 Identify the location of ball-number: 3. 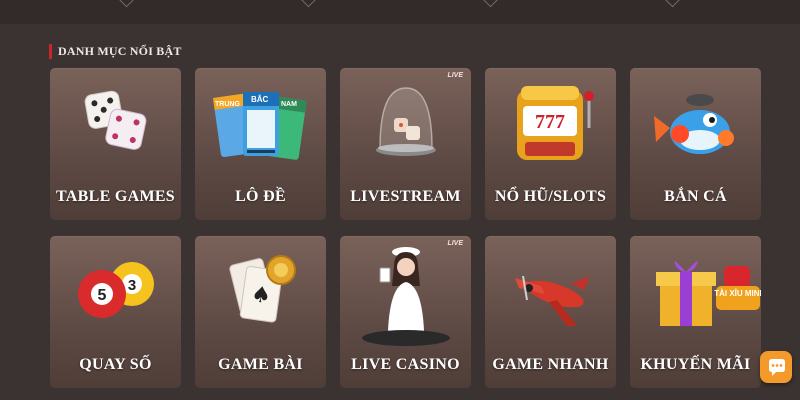
(132, 285).